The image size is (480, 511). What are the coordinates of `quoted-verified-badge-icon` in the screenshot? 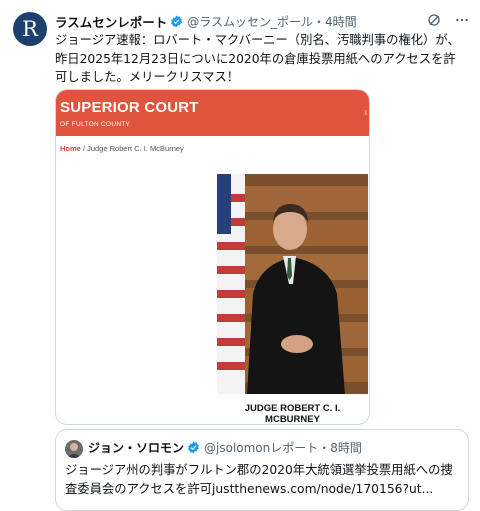 It's located at (193, 447).